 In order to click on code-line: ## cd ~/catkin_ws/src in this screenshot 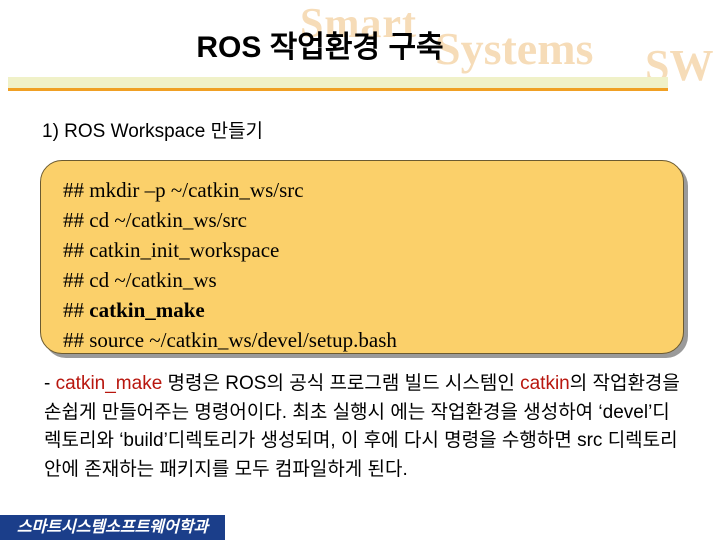, I will do `click(155, 220)`.